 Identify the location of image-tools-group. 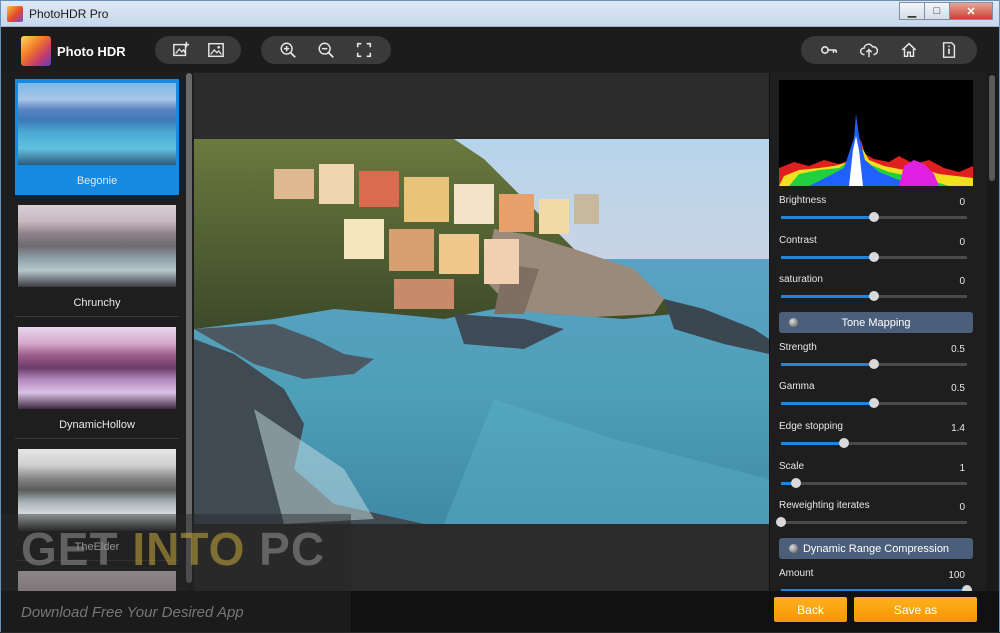
(198, 50).